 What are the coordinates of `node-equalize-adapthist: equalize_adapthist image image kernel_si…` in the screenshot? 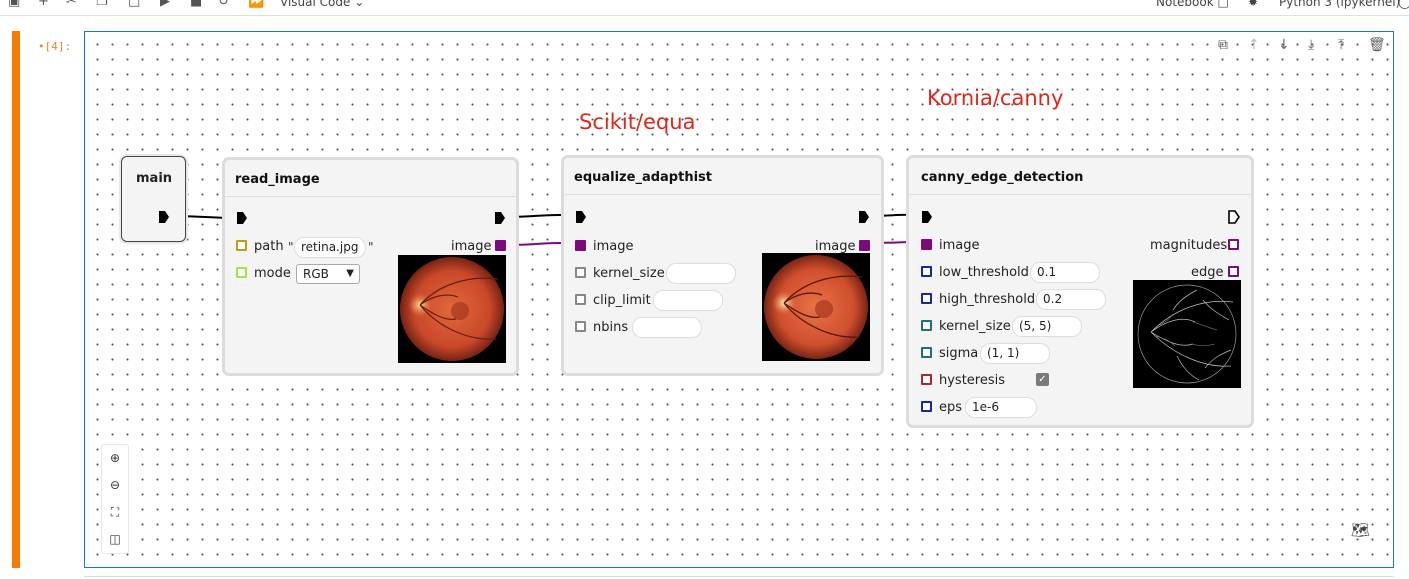 It's located at (722, 265).